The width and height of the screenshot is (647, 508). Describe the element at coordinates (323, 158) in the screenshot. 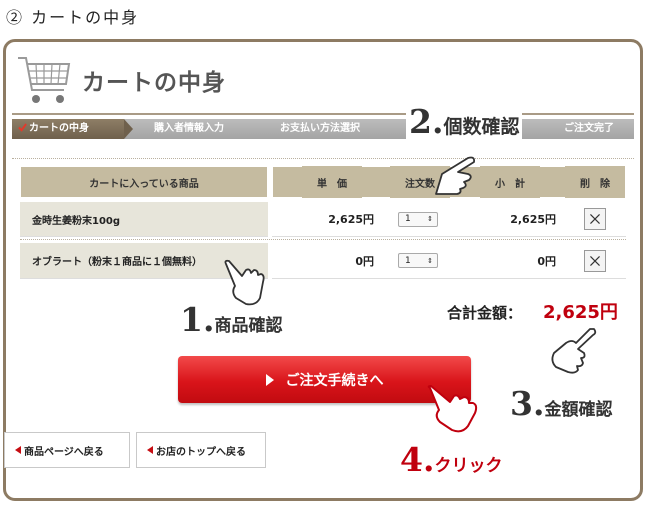

I see `divider` at that location.